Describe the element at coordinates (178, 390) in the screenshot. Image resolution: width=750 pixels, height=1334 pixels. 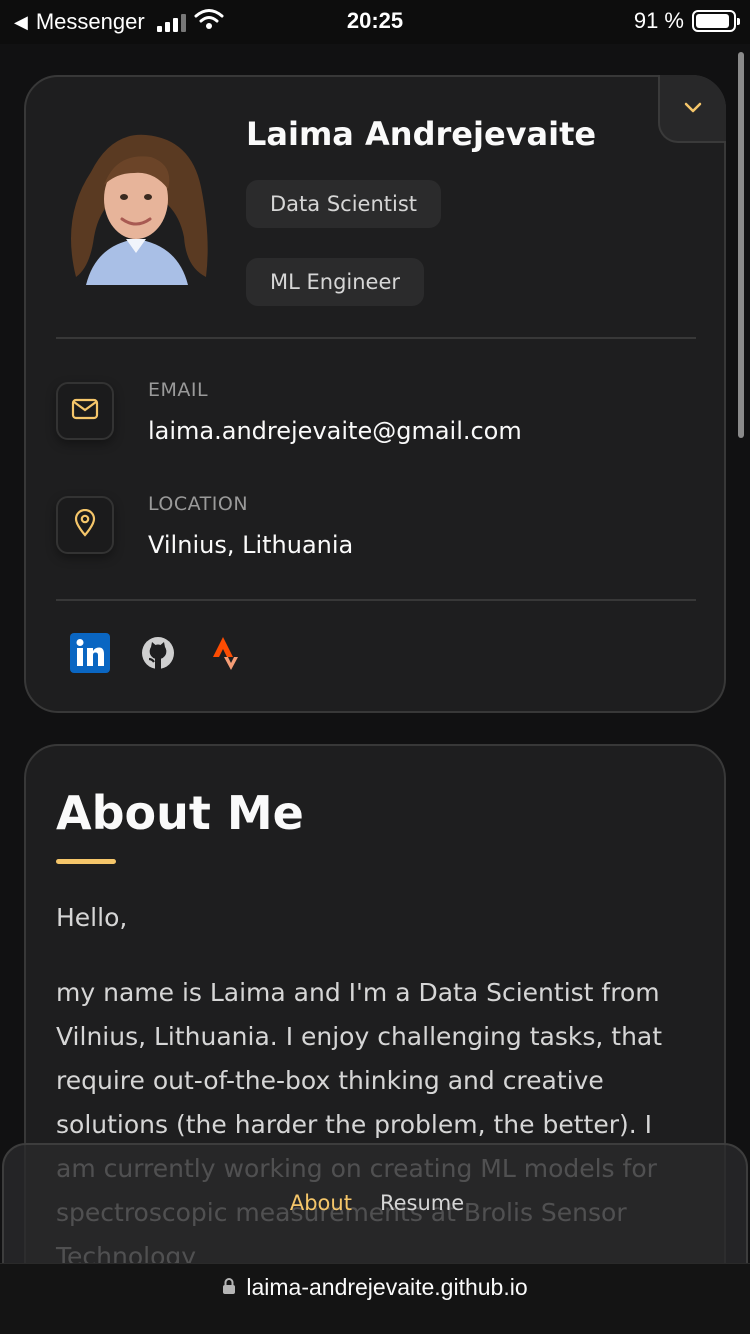
I see `email-label: EMAIL` at that location.